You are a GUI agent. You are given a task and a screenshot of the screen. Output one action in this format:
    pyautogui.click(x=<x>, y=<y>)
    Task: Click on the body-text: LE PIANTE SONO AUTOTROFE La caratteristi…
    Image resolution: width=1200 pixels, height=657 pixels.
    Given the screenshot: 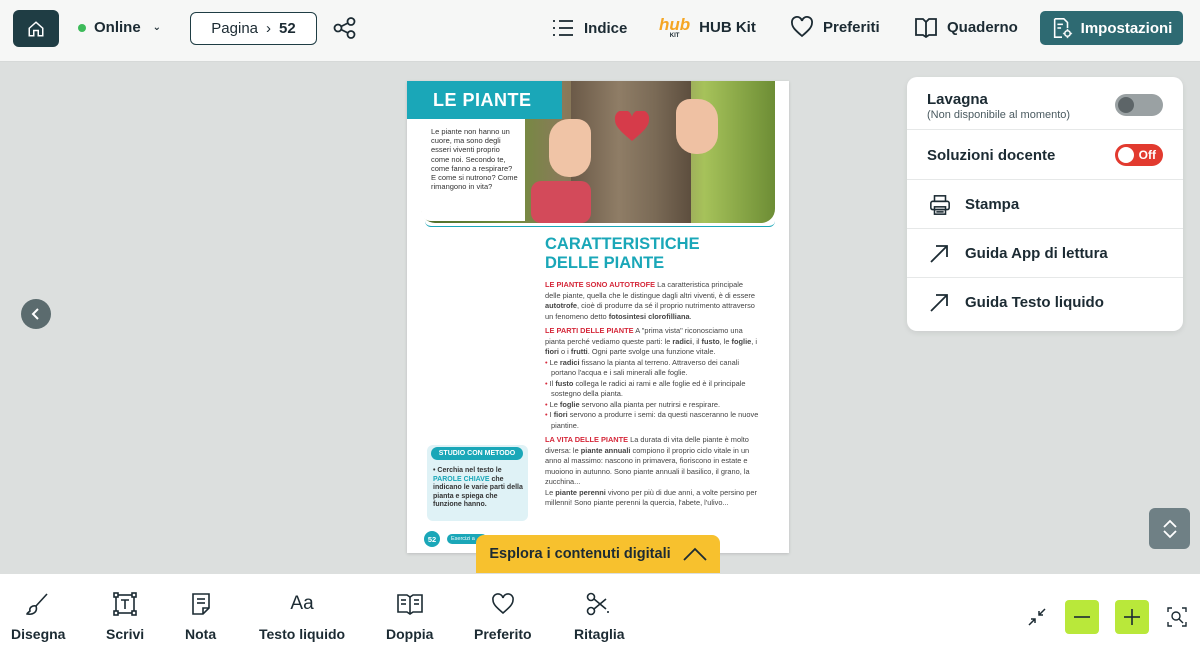 What is the action you would take?
    pyautogui.click(x=652, y=396)
    